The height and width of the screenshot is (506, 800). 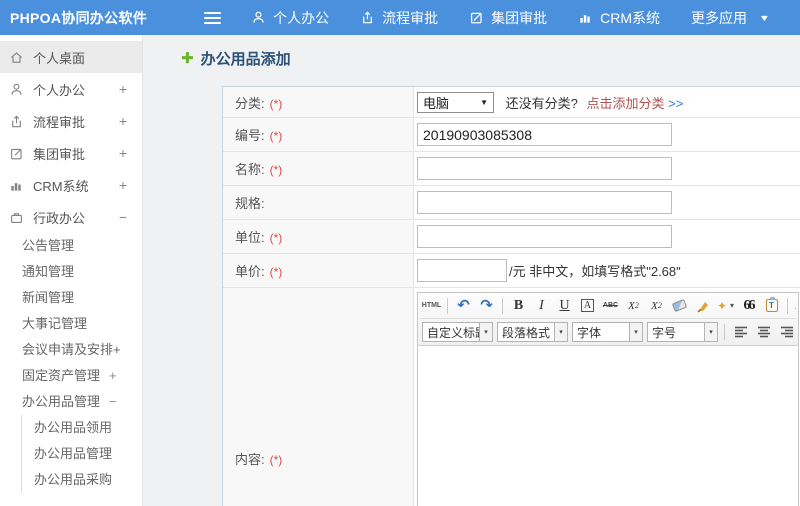 I want to click on strikethrough-button: ABC, so click(x=610, y=306).